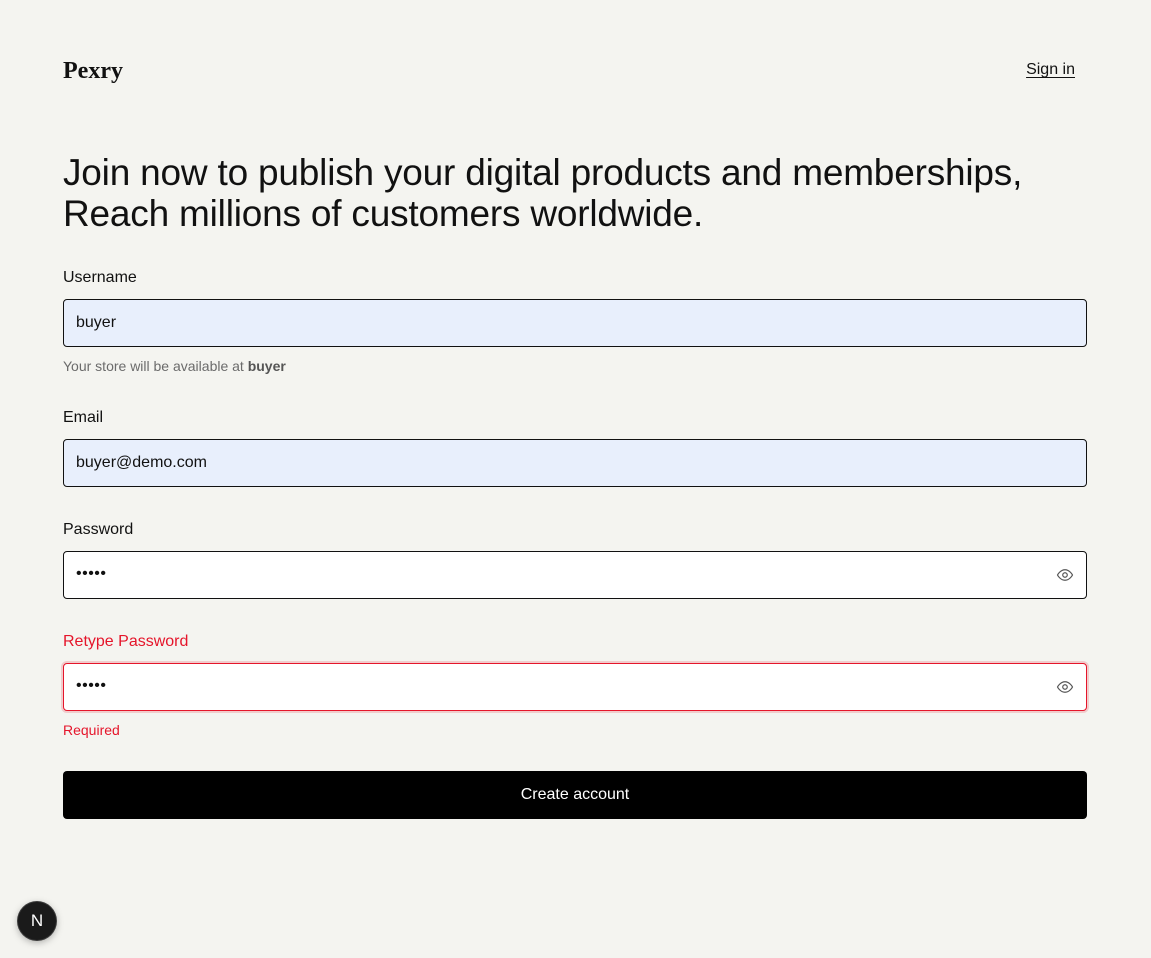 The image size is (1151, 958). What do you see at coordinates (575, 795) in the screenshot?
I see `create-account-button: Create account` at bounding box center [575, 795].